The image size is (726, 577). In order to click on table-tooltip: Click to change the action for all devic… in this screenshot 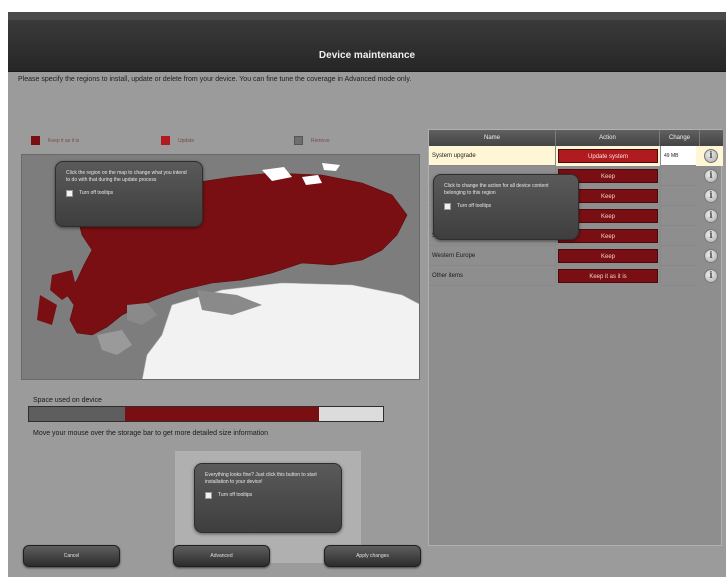, I will do `click(506, 207)`.